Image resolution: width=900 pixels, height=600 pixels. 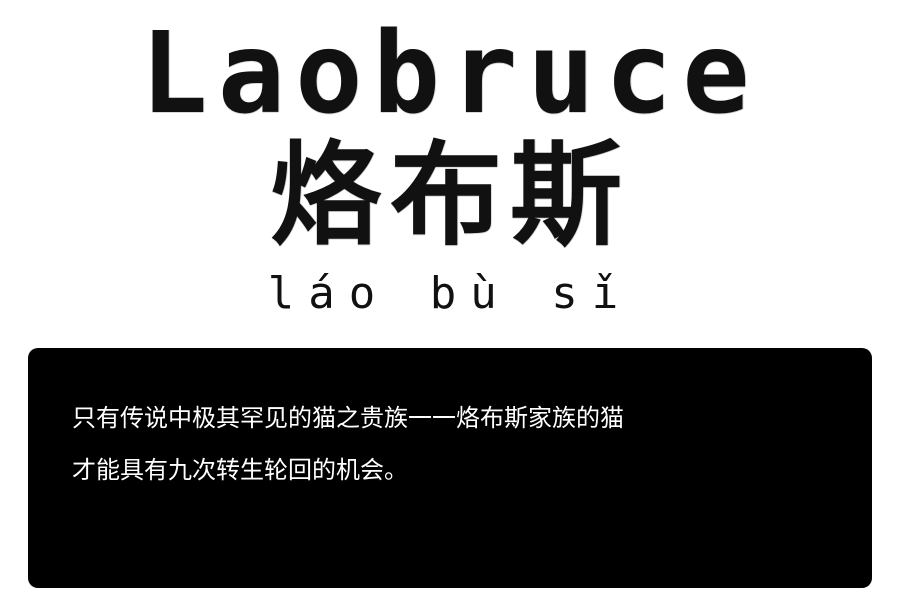 I want to click on title-chinese: 烙布斯, so click(x=450, y=196).